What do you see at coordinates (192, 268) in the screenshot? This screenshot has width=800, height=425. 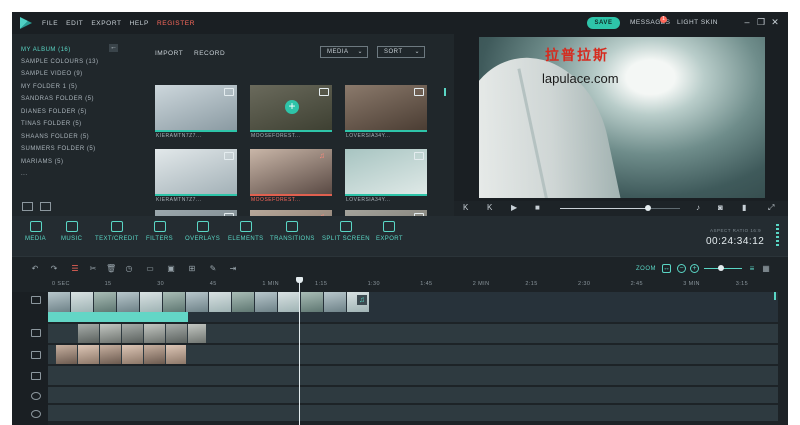 I see `adjust-icon: ⊞` at bounding box center [192, 268].